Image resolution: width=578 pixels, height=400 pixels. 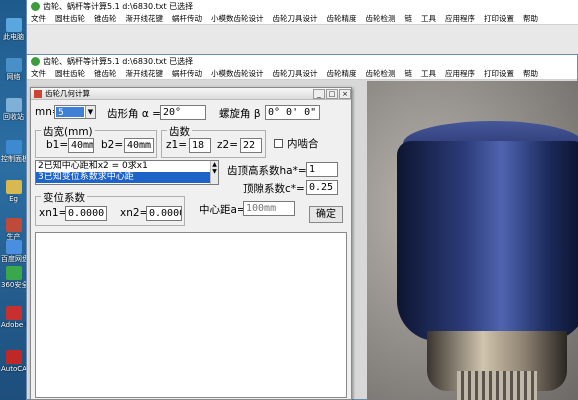 I want to click on desktop-icon-production: 生产, so click(x=13, y=229).